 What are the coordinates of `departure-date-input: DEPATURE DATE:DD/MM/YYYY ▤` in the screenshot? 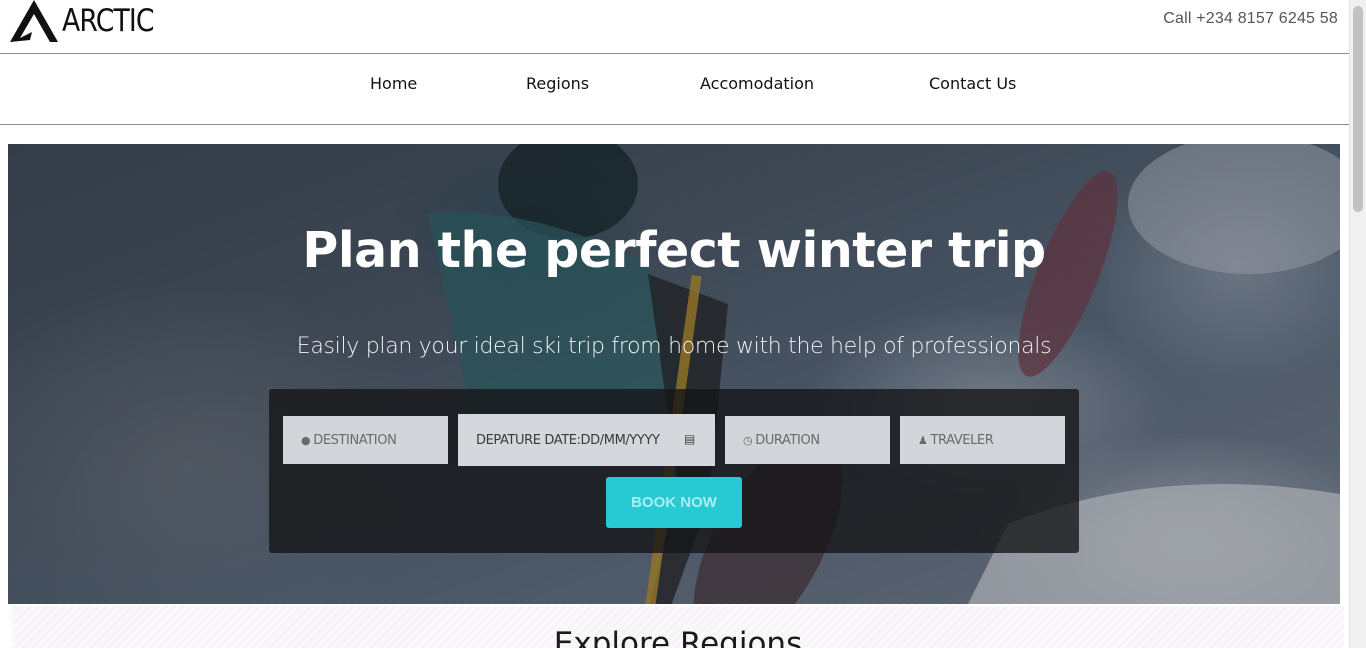 It's located at (586, 440).